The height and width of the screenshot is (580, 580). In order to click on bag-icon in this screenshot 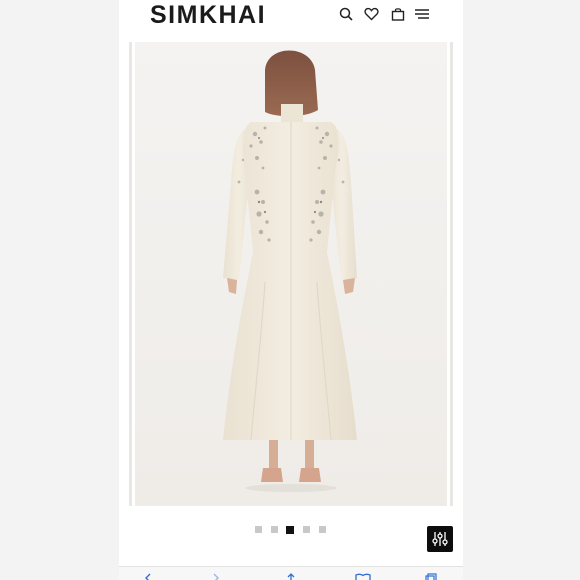, I will do `click(400, 16)`.